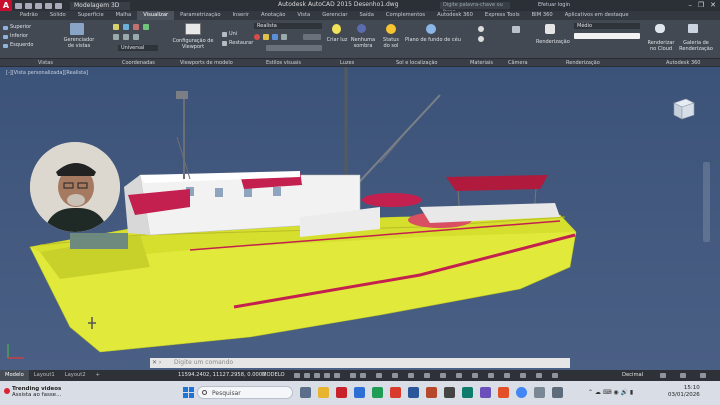 The height and width of the screenshot is (405, 720). Describe the element at coordinates (449, 392) in the screenshot. I see `terminal-icon` at that location.